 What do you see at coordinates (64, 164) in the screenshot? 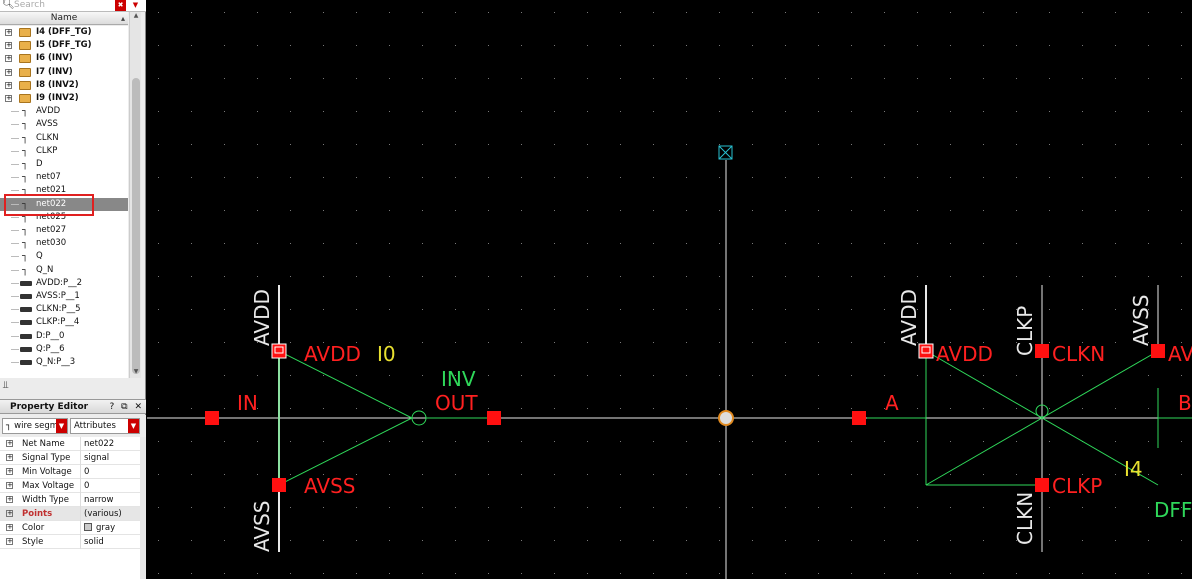
I see `tree-net-item: ┐ D` at bounding box center [64, 164].